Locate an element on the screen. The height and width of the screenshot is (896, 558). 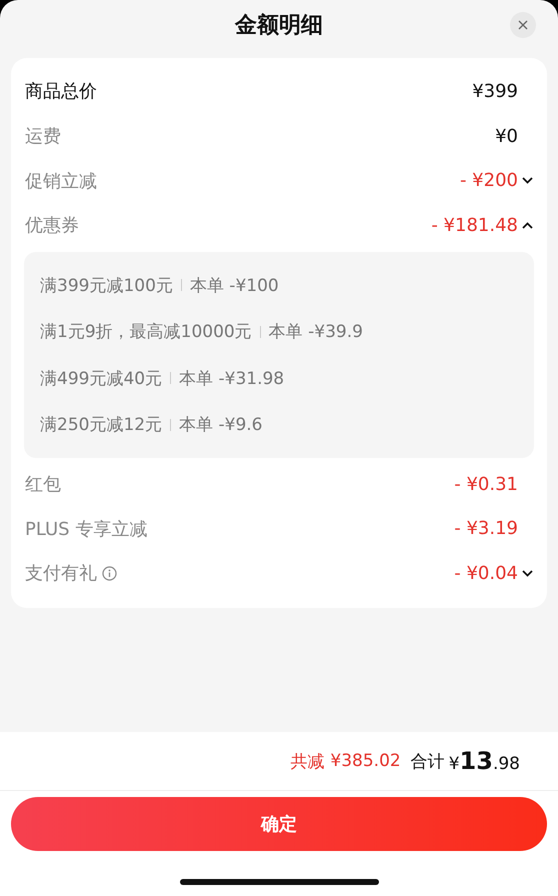
fee-label: PLUS 专享立减 is located at coordinates (86, 529).